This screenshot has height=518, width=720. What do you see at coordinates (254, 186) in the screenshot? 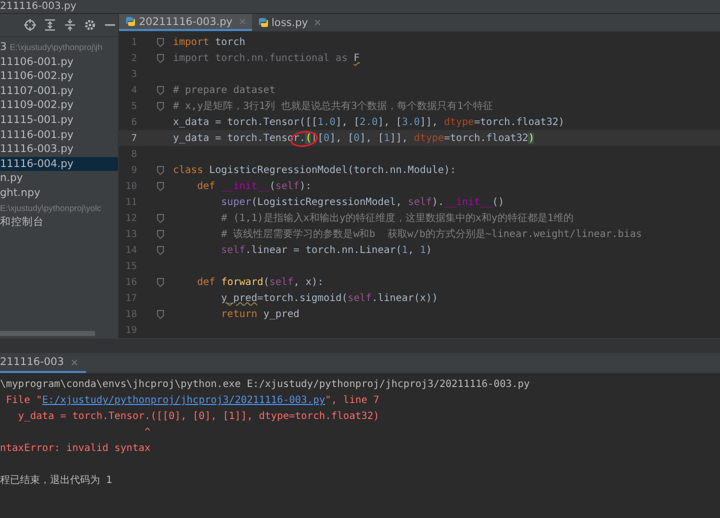
I see `code-line: def __init__(self):` at bounding box center [254, 186].